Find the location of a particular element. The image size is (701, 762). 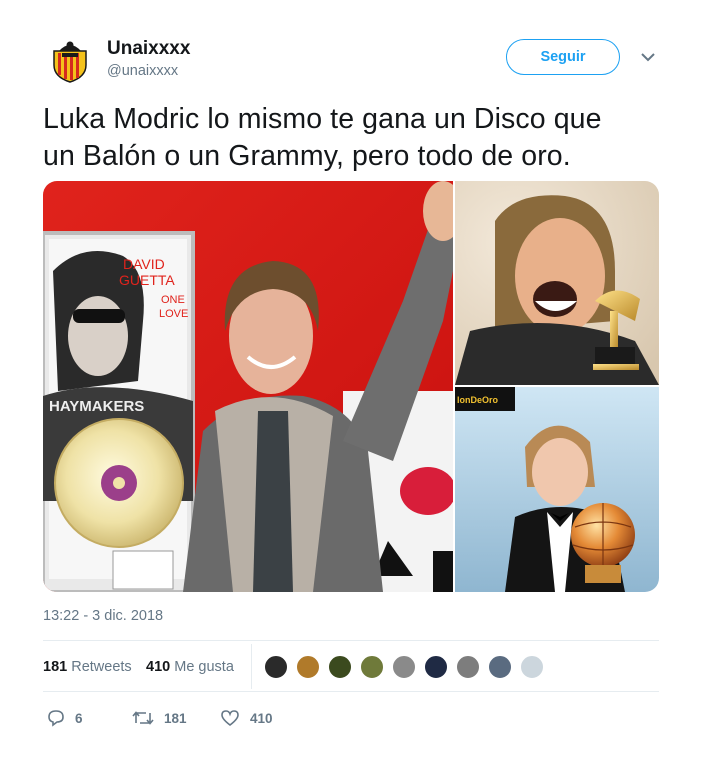

chevron-down-icon is located at coordinates (648, 57).